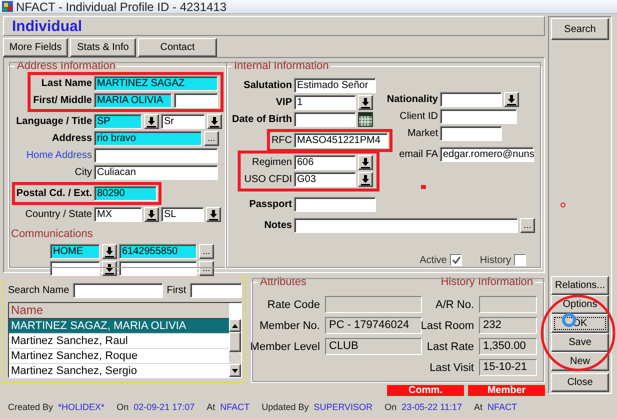  I want to click on field-label: RFC, so click(281, 140).